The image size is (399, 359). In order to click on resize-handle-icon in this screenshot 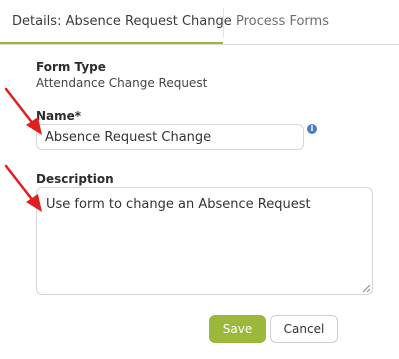, I will do `click(366, 288)`.